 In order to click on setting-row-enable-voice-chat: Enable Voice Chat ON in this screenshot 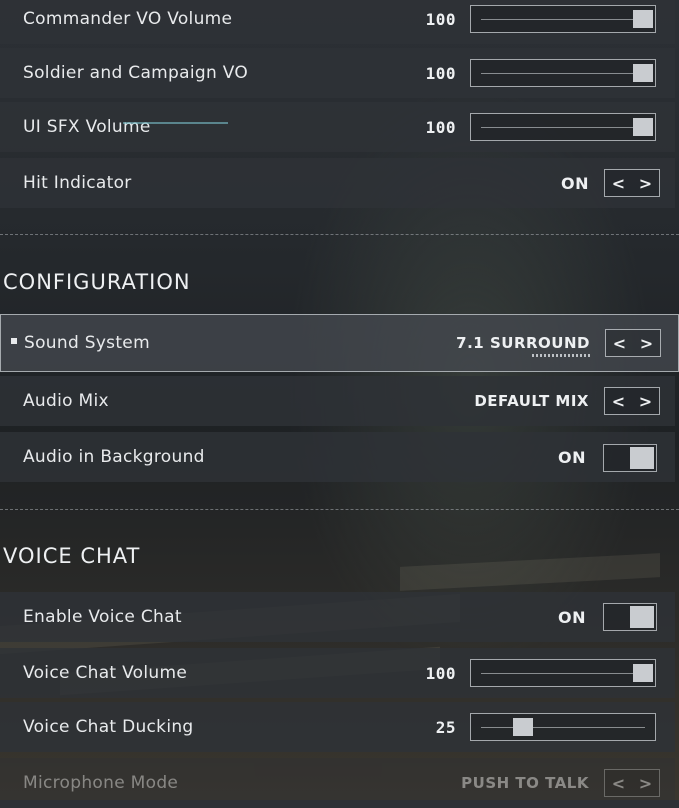, I will do `click(337, 617)`.